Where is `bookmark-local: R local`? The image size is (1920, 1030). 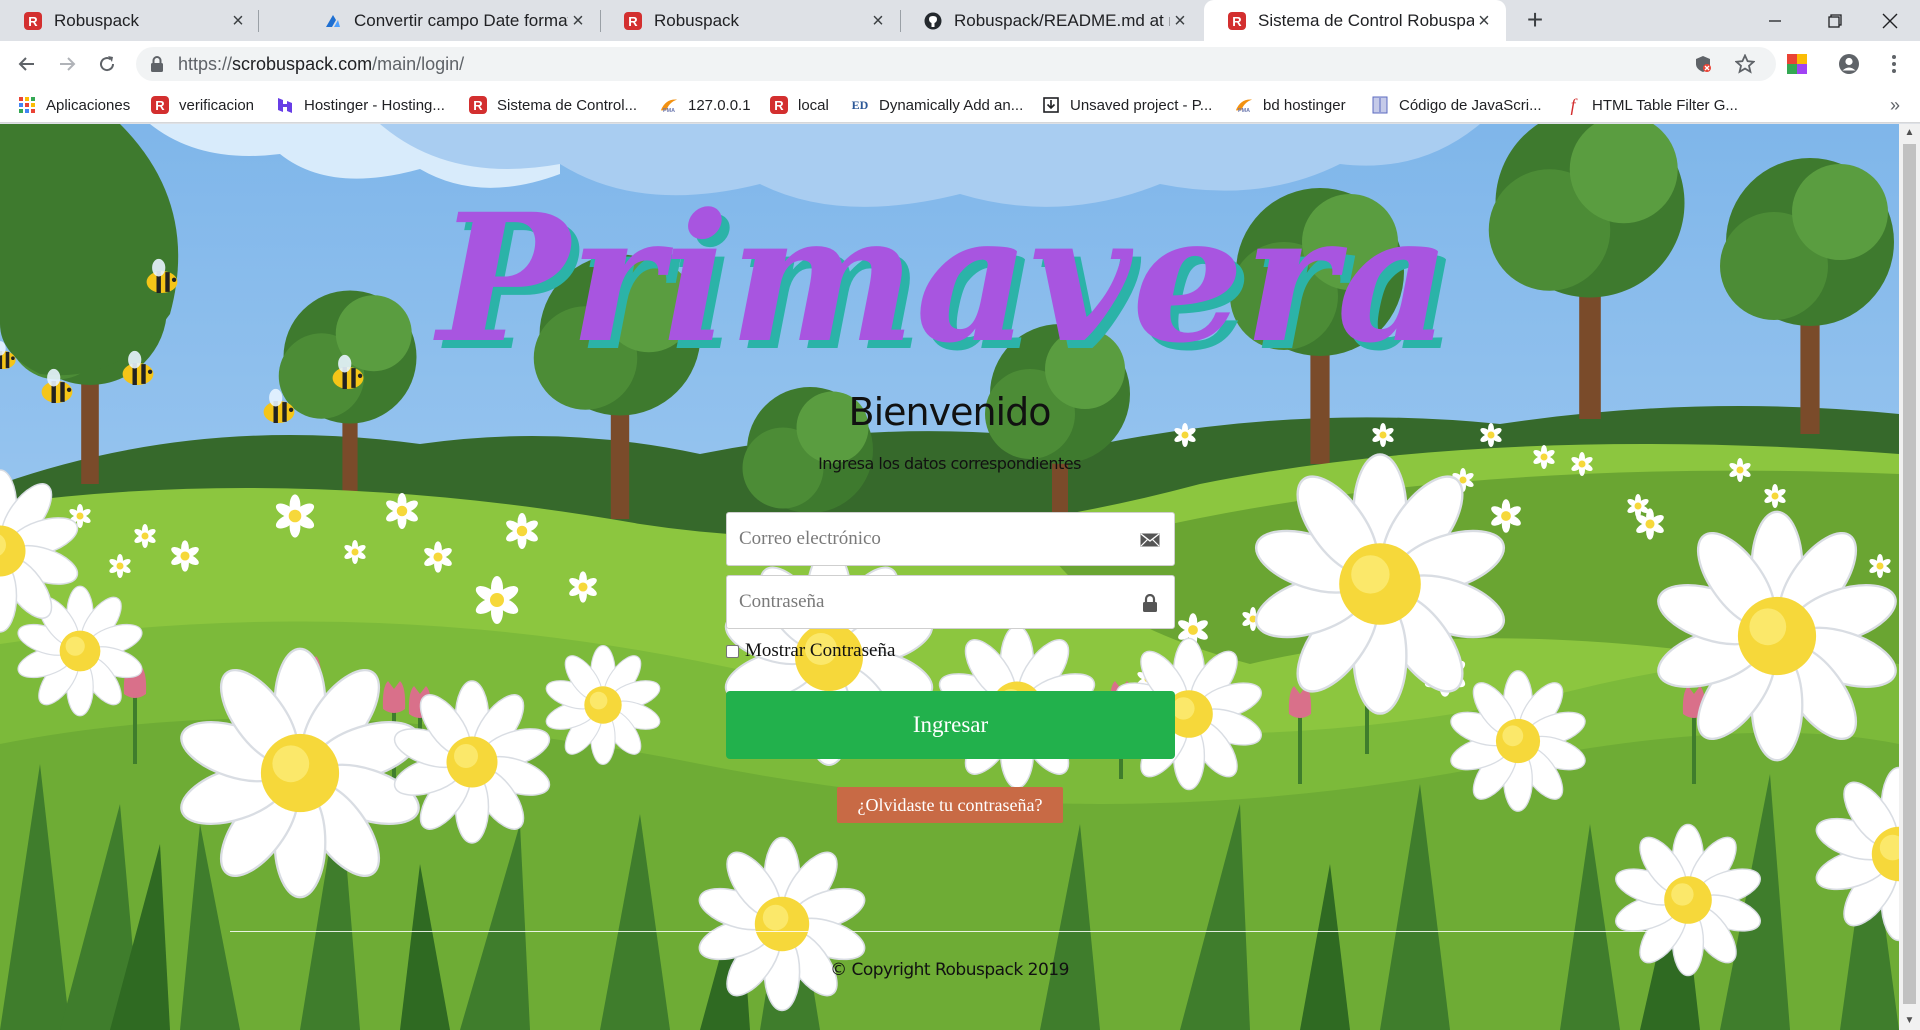
bookmark-local: R local is located at coordinates (799, 105).